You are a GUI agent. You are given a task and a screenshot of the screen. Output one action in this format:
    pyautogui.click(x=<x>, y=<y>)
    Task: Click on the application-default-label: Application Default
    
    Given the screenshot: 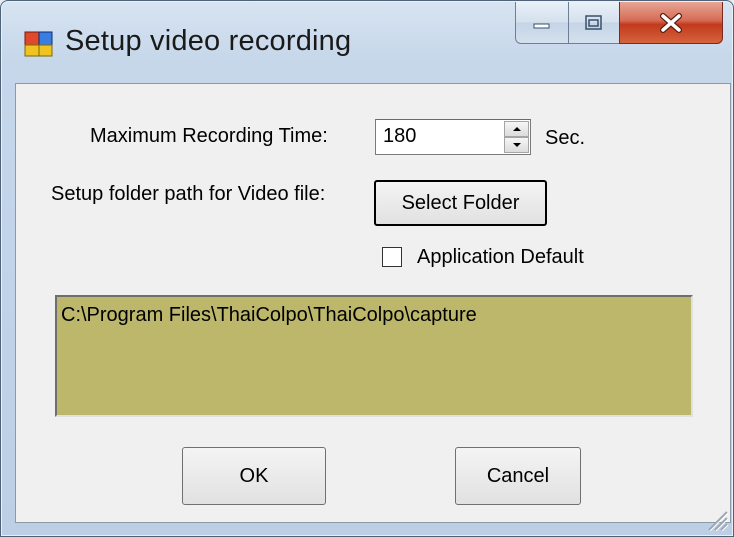 What is the action you would take?
    pyautogui.click(x=500, y=257)
    